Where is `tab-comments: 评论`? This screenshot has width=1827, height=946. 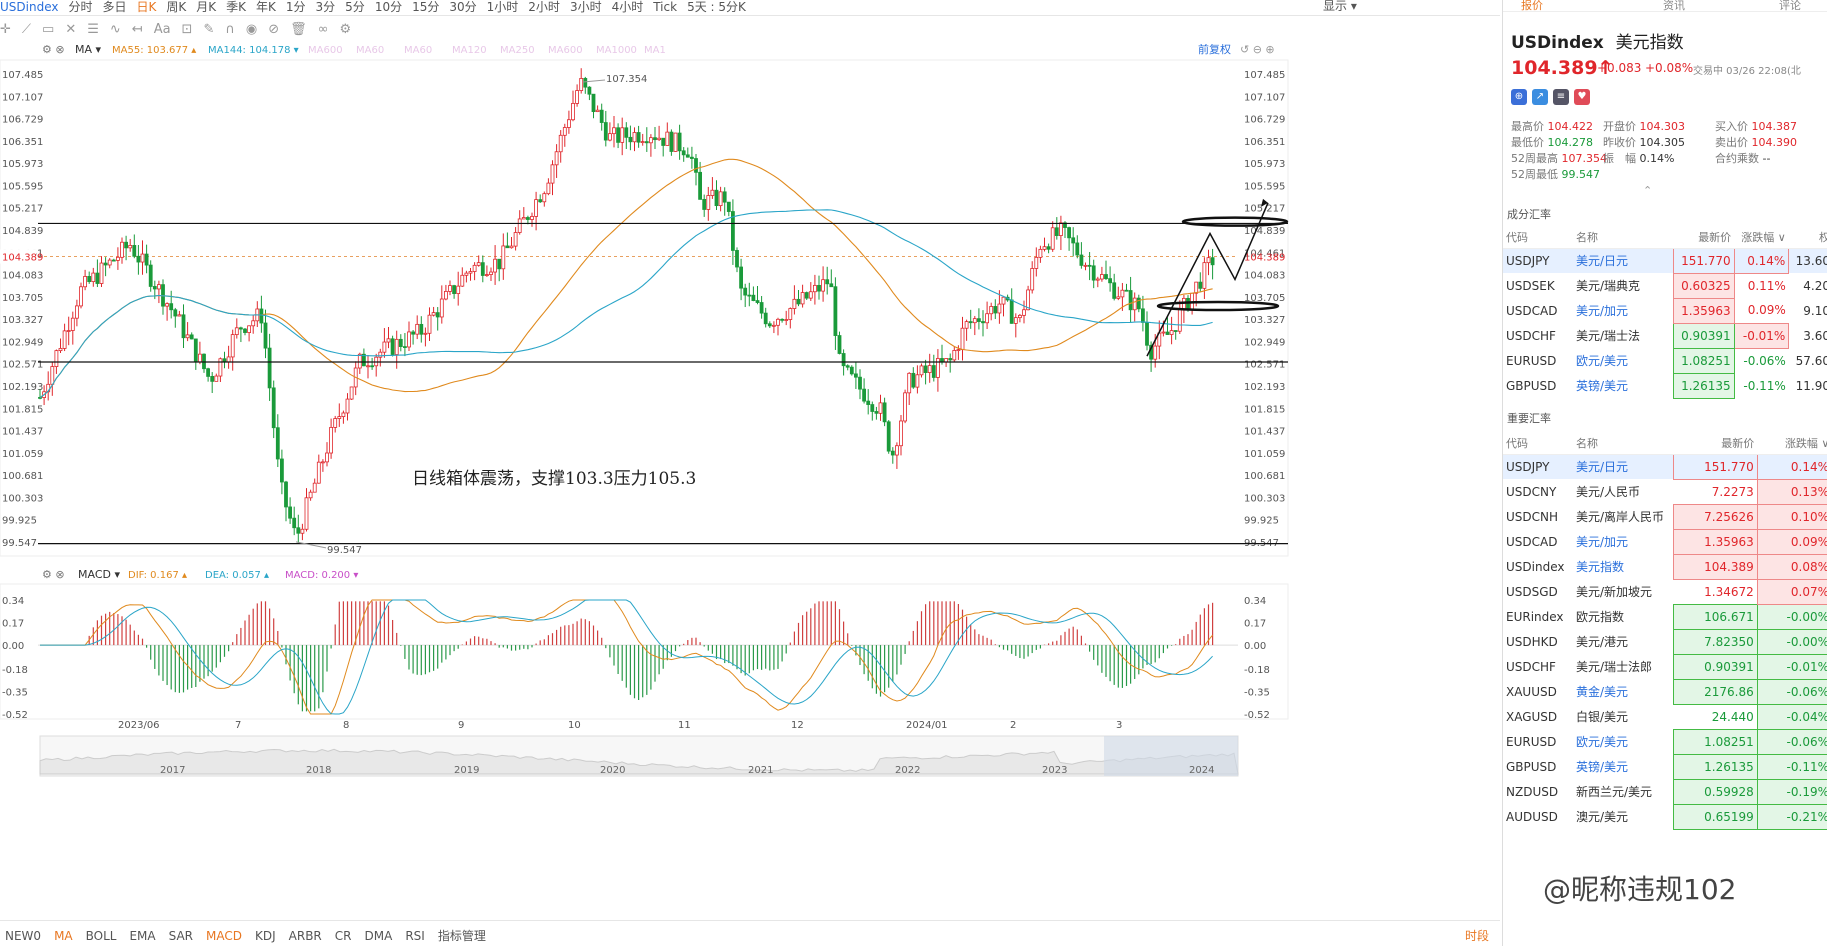
tab-comments: 评论 is located at coordinates (1790, 6).